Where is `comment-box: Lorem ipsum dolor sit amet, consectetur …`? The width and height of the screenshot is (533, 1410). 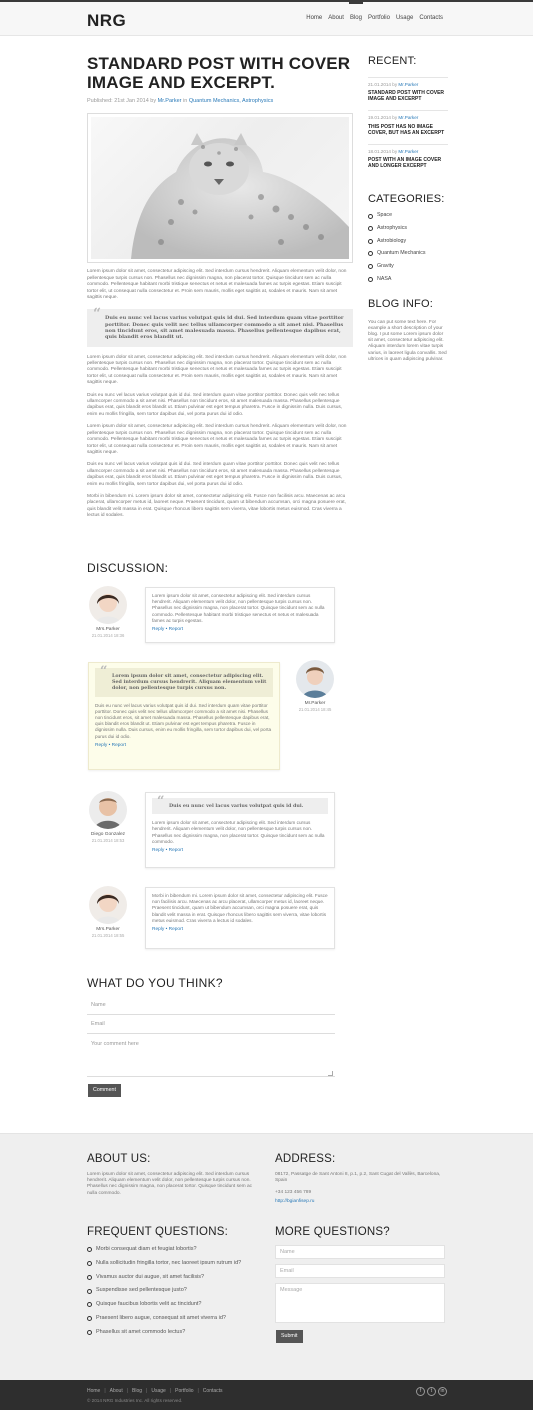
comment-box: Lorem ipsum dolor sit amet, consectetur … is located at coordinates (240, 615).